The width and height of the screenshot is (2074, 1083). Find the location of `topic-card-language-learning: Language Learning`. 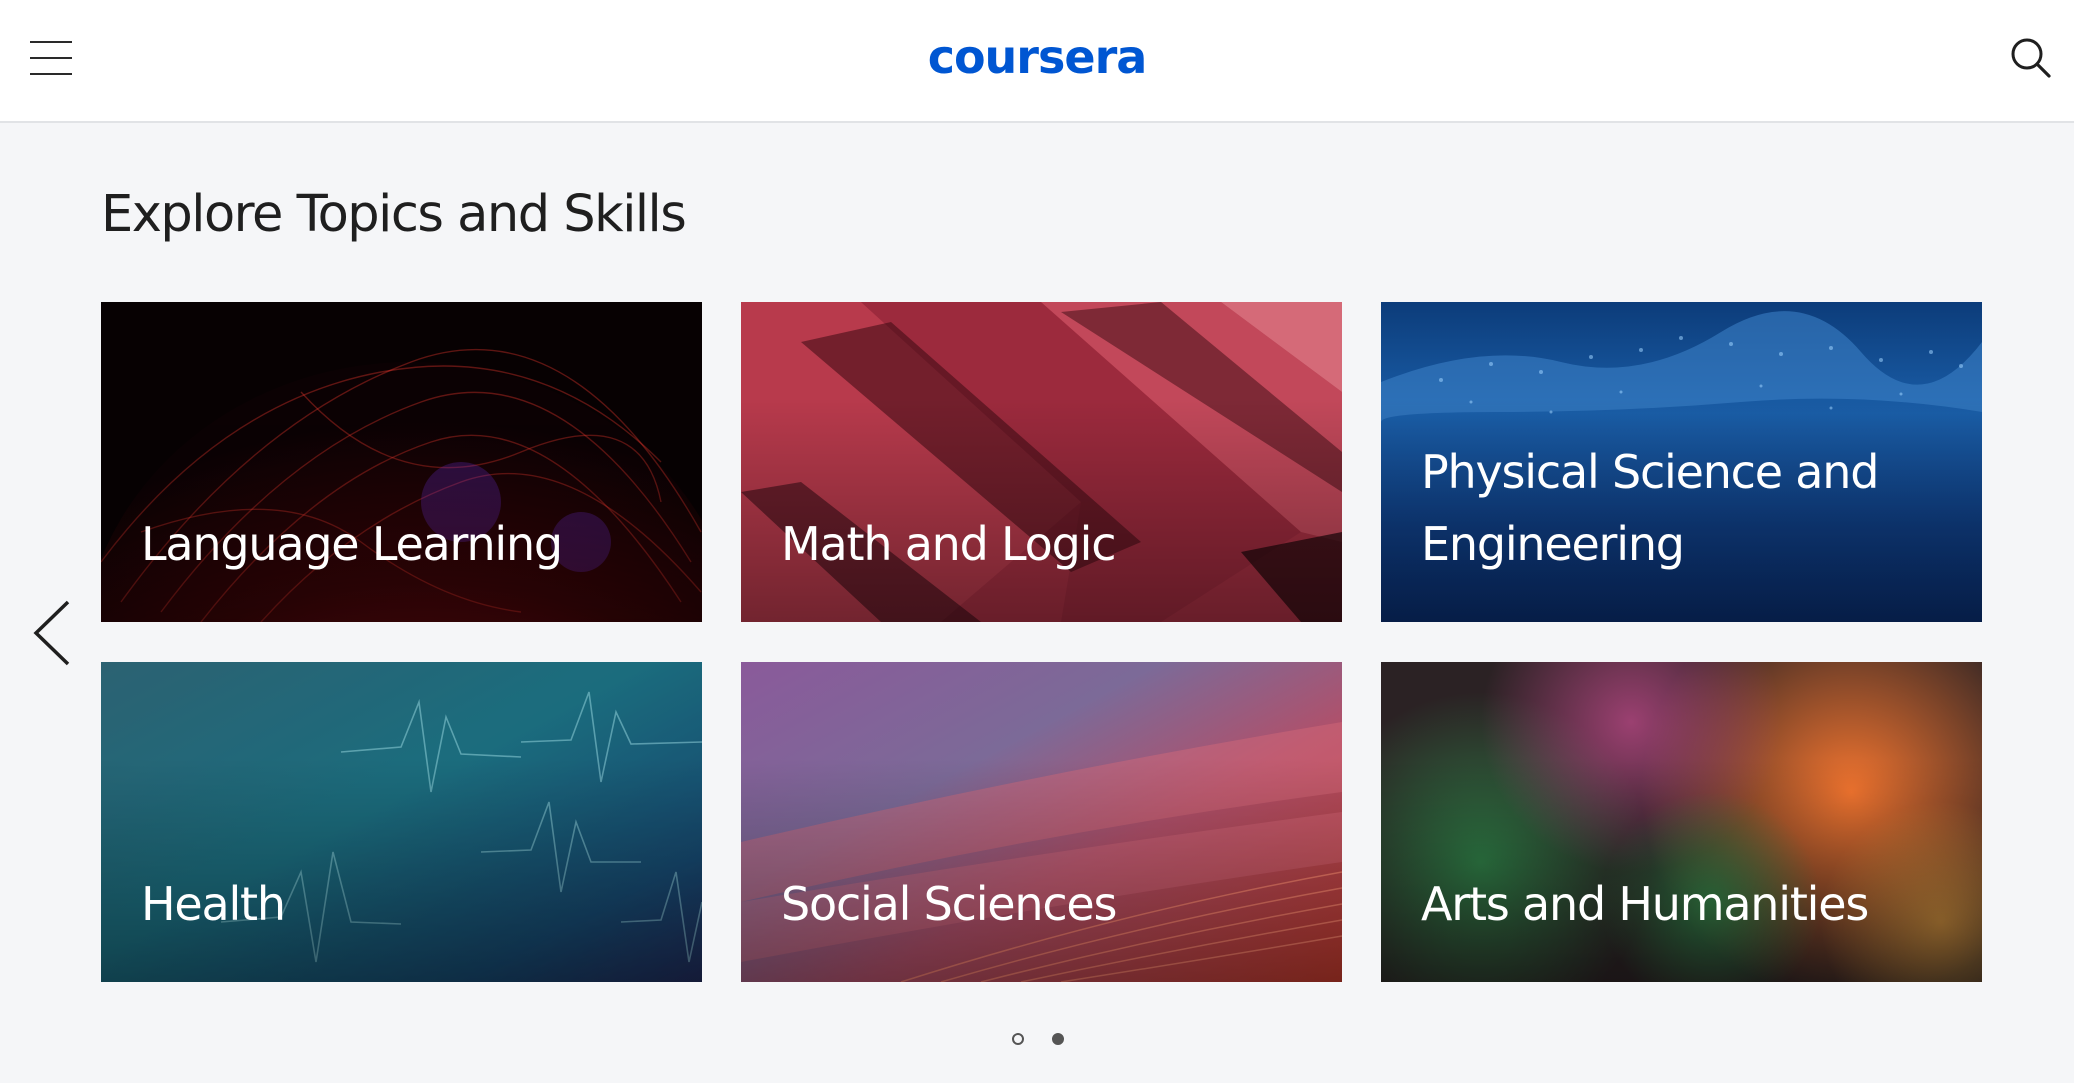

topic-card-language-learning: Language Learning is located at coordinates (401, 462).